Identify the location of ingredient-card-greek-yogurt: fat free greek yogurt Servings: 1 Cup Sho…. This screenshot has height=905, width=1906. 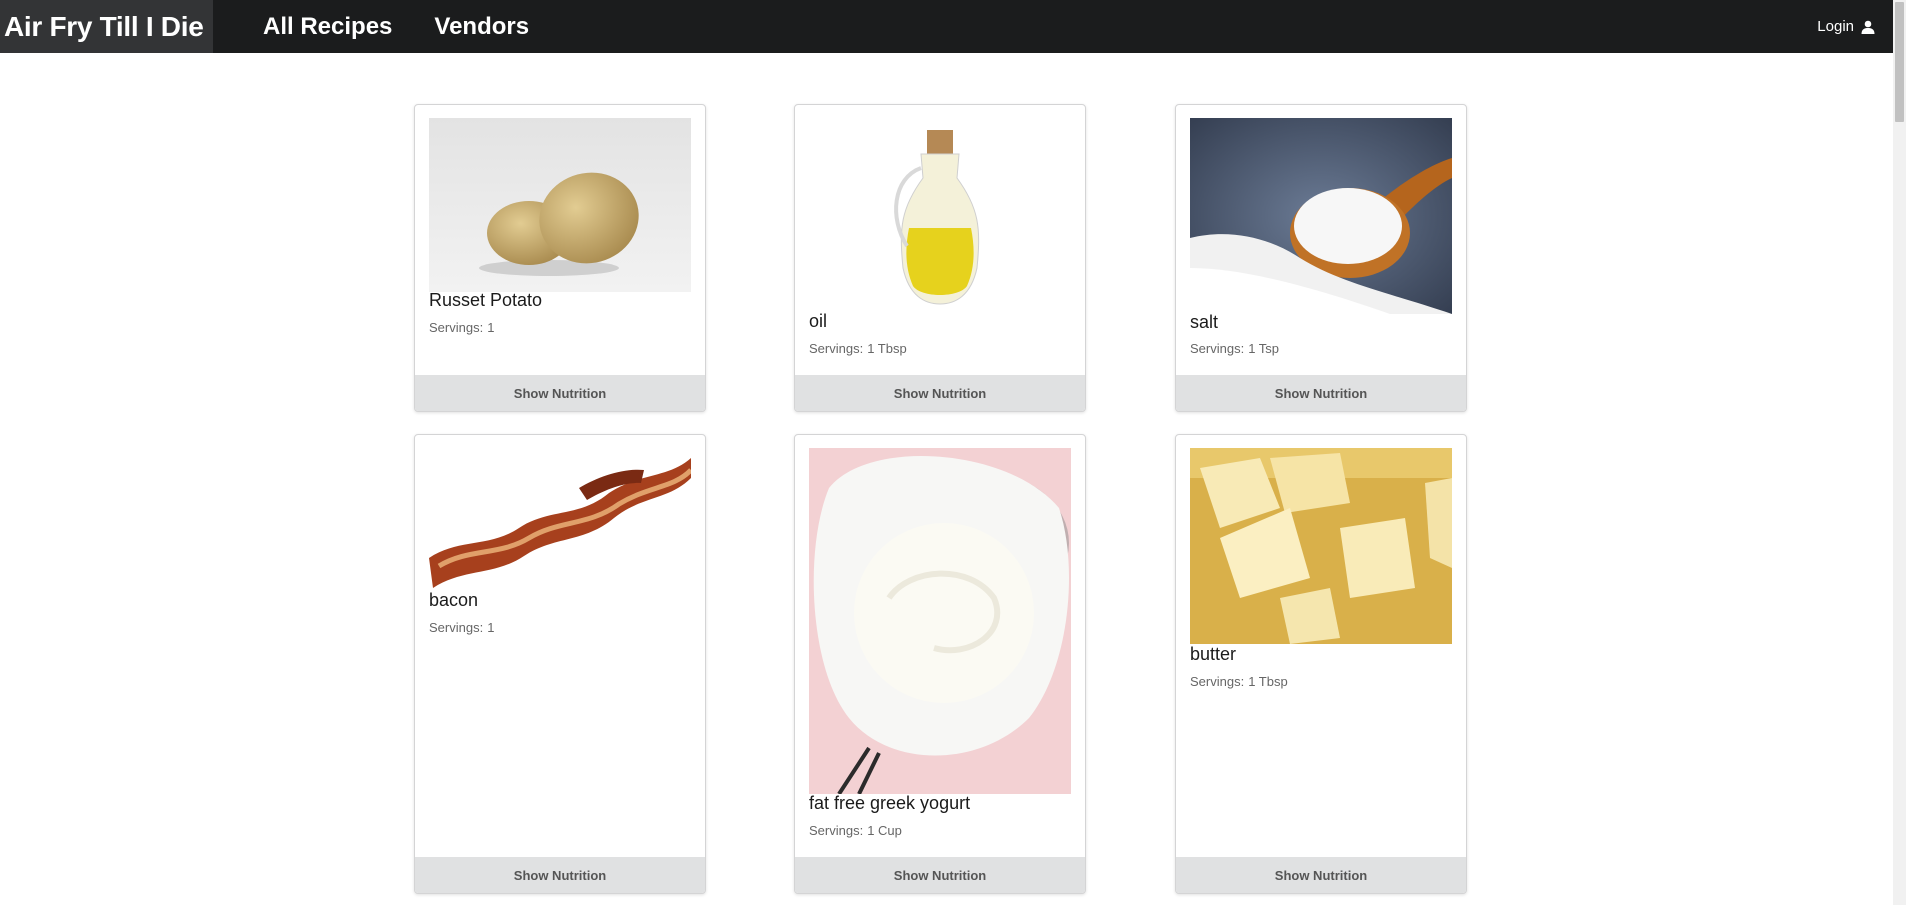
(940, 664).